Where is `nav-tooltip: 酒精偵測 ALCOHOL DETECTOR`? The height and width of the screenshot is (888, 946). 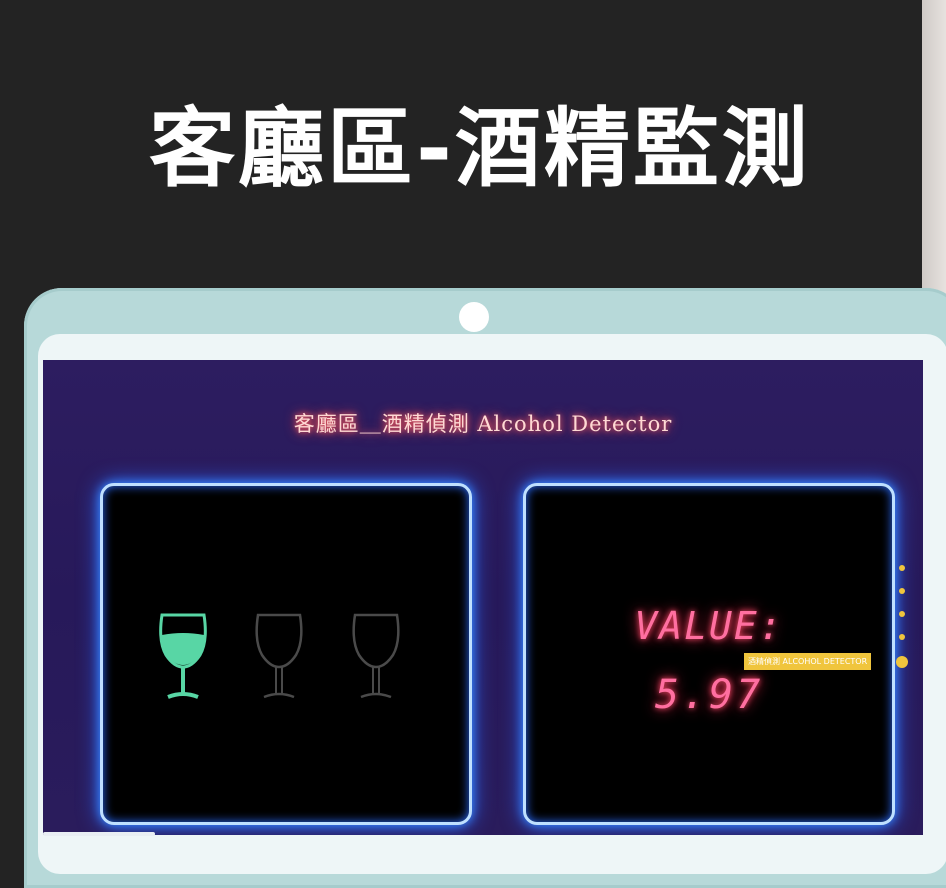 nav-tooltip: 酒精偵測 ALCOHOL DETECTOR is located at coordinates (808, 661).